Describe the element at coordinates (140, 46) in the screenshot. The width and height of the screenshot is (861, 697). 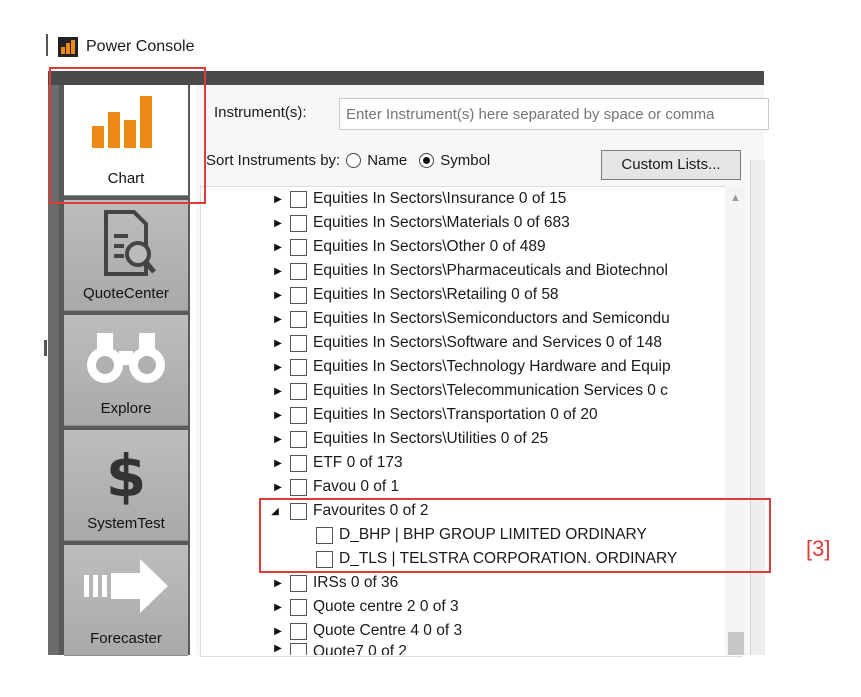
I see `app-title: Power Console` at that location.